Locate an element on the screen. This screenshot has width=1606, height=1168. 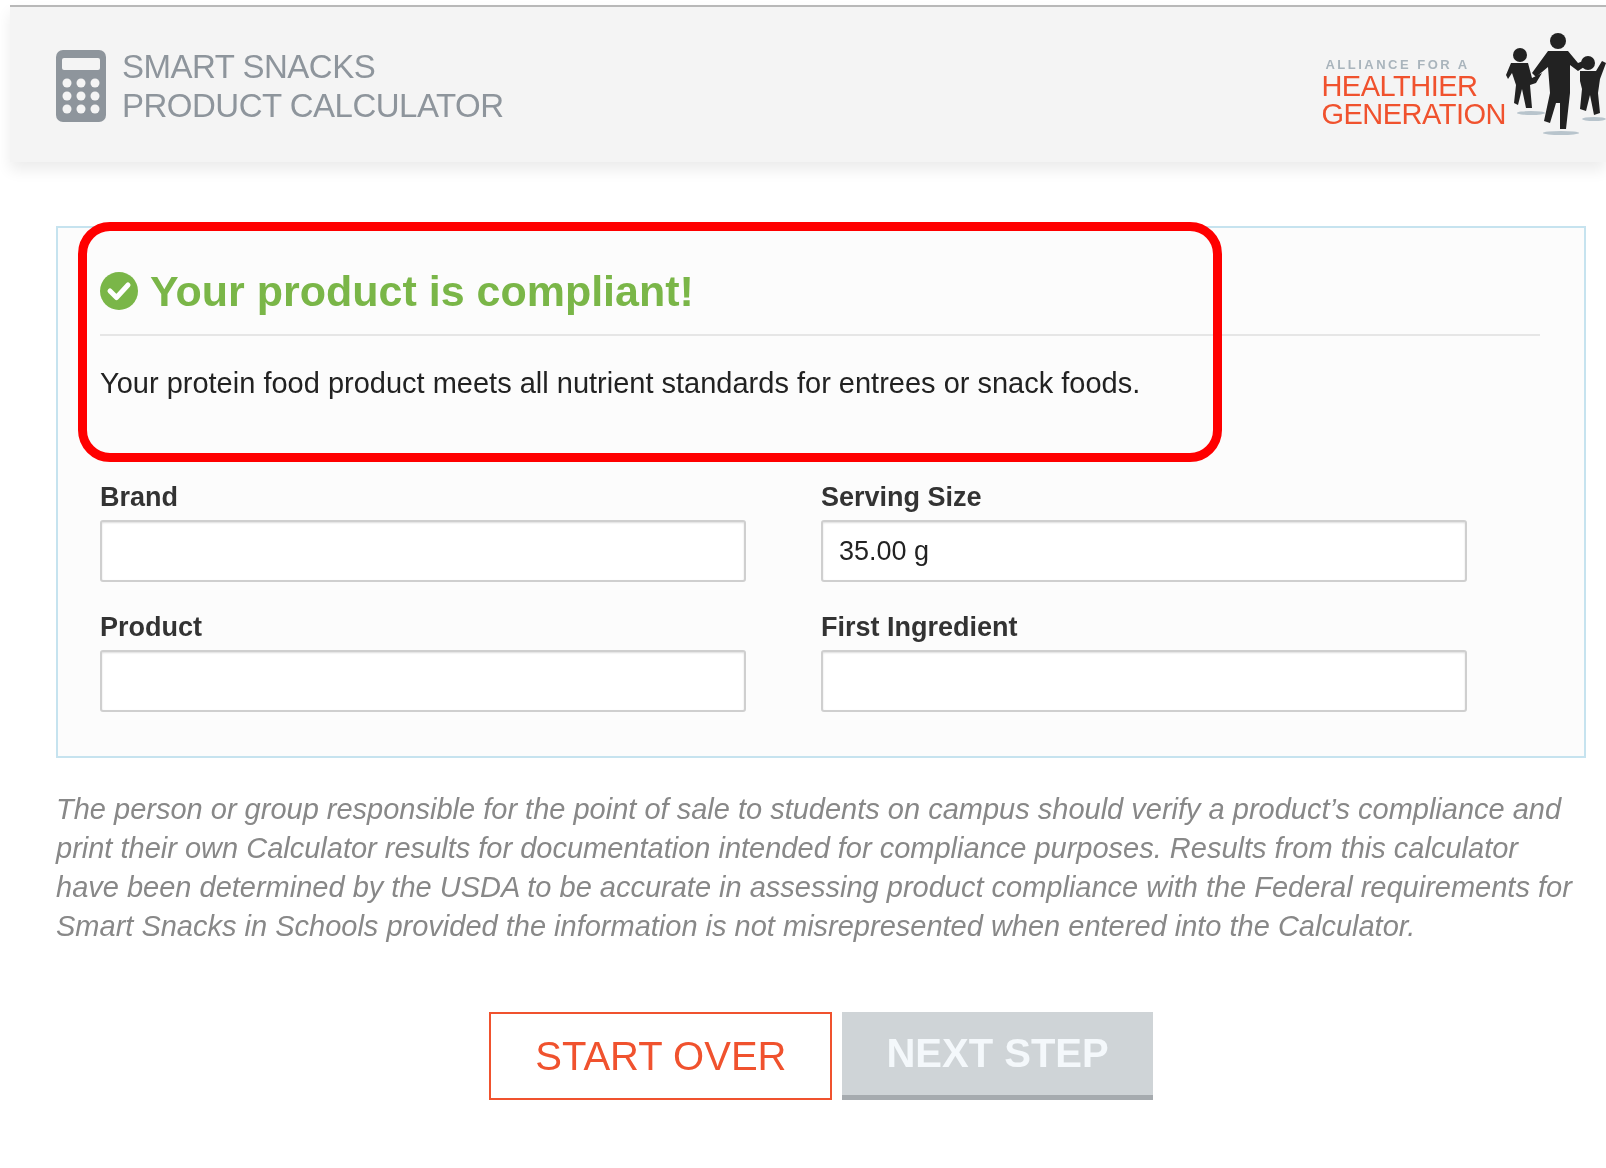
input-field: 35.00 g is located at coordinates (1144, 551).